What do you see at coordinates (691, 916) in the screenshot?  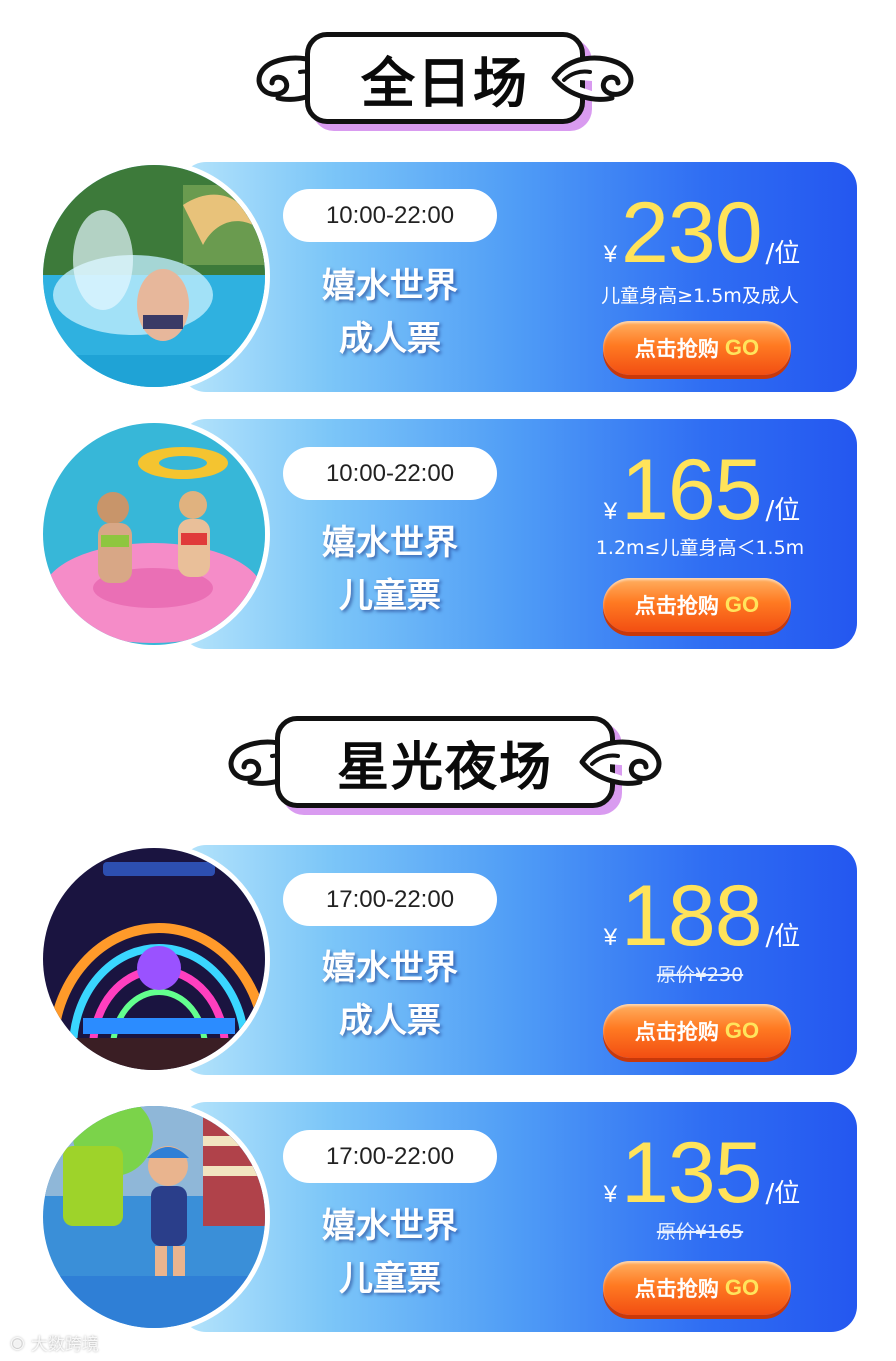 I see `price-value: 188` at bounding box center [691, 916].